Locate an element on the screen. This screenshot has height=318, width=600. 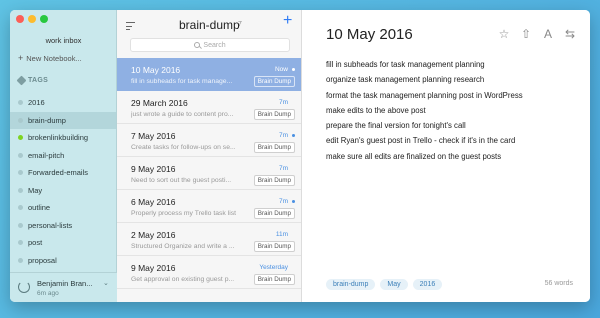
sidebar-tag-label: 2016 is located at coordinates (36, 103).